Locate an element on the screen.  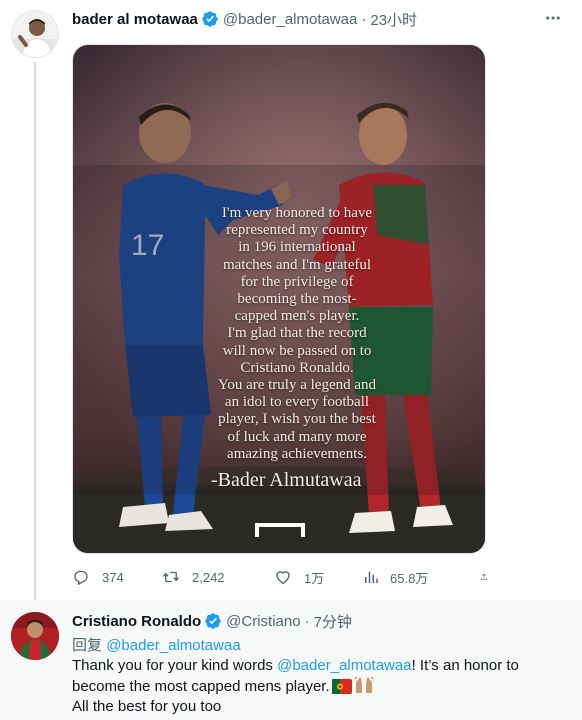
mention-link: @bader_almotawaa is located at coordinates (344, 665).